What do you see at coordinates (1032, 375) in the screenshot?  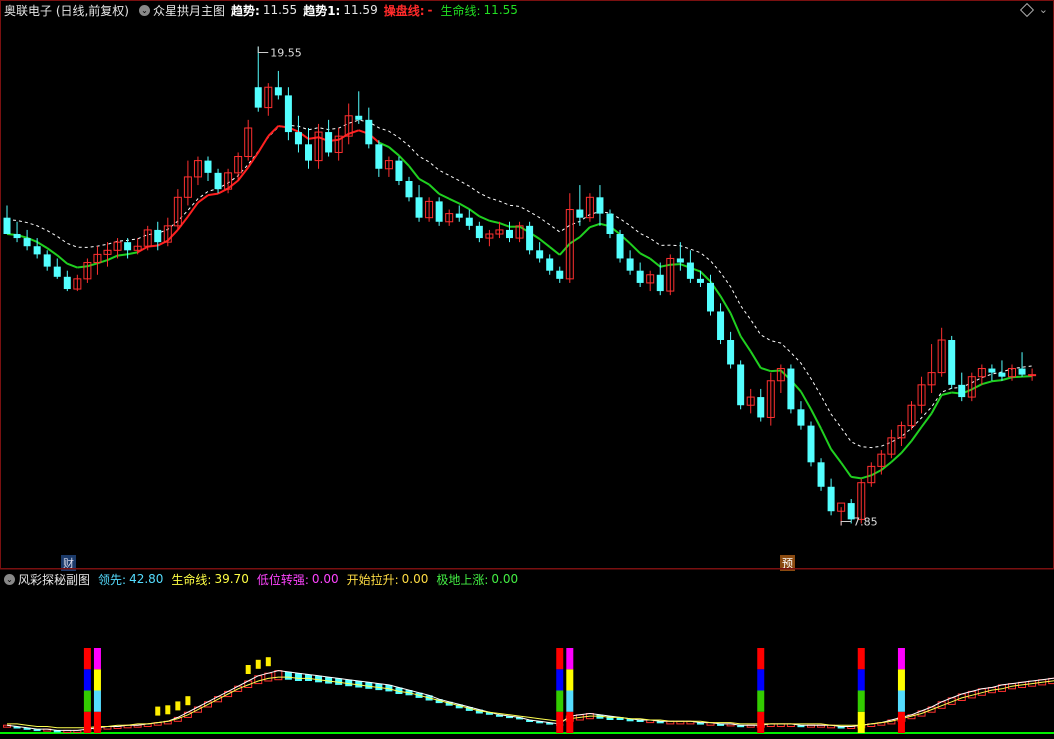 I see `candle-body-up` at bounding box center [1032, 375].